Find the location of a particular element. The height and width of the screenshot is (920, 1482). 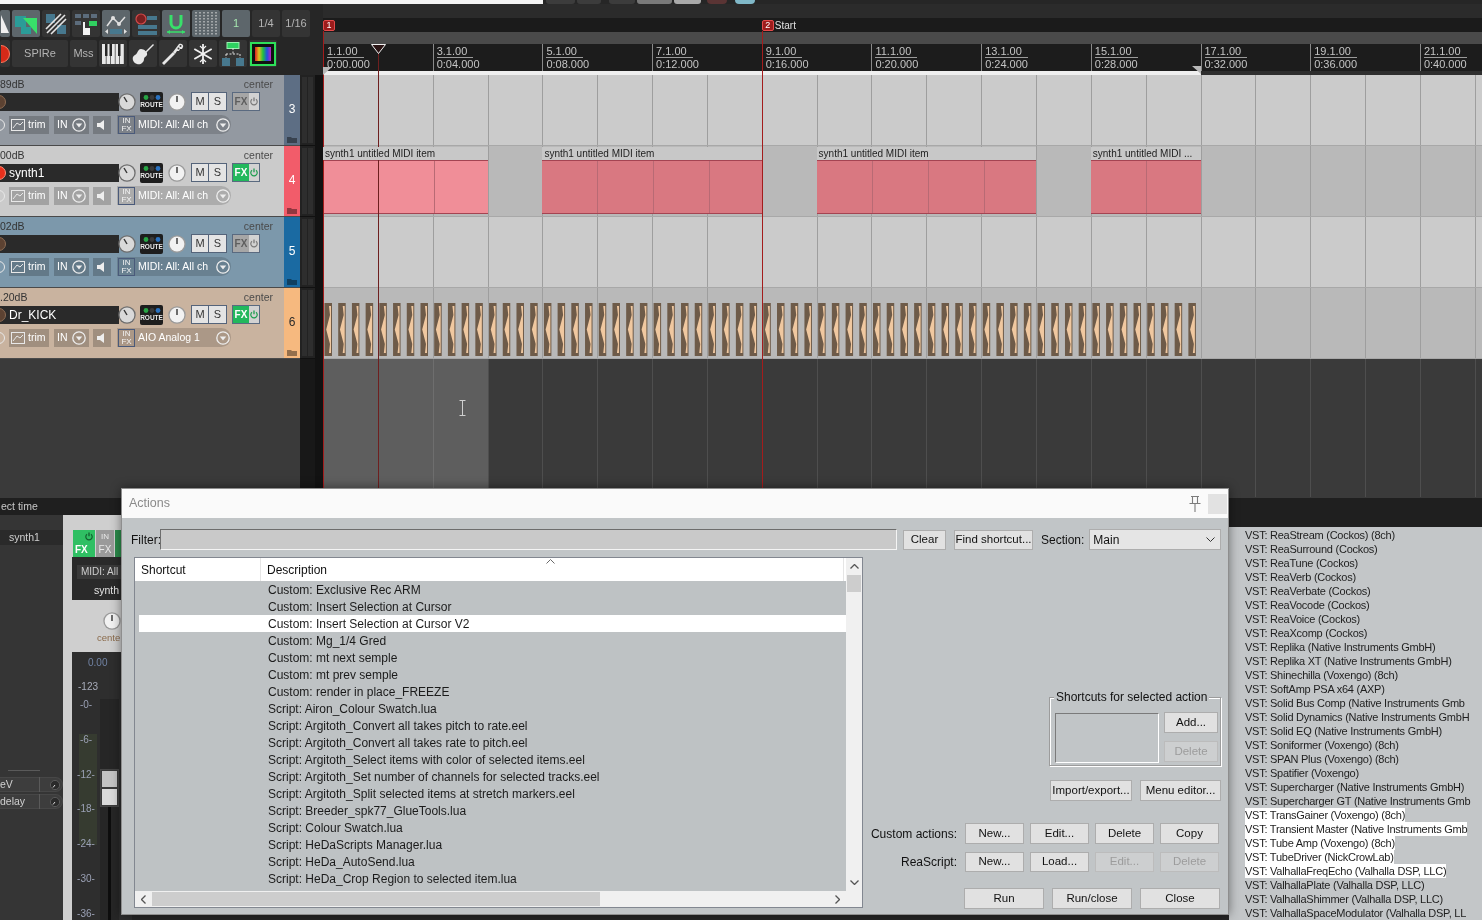

horizontal-scrollbar is located at coordinates (490, 899).